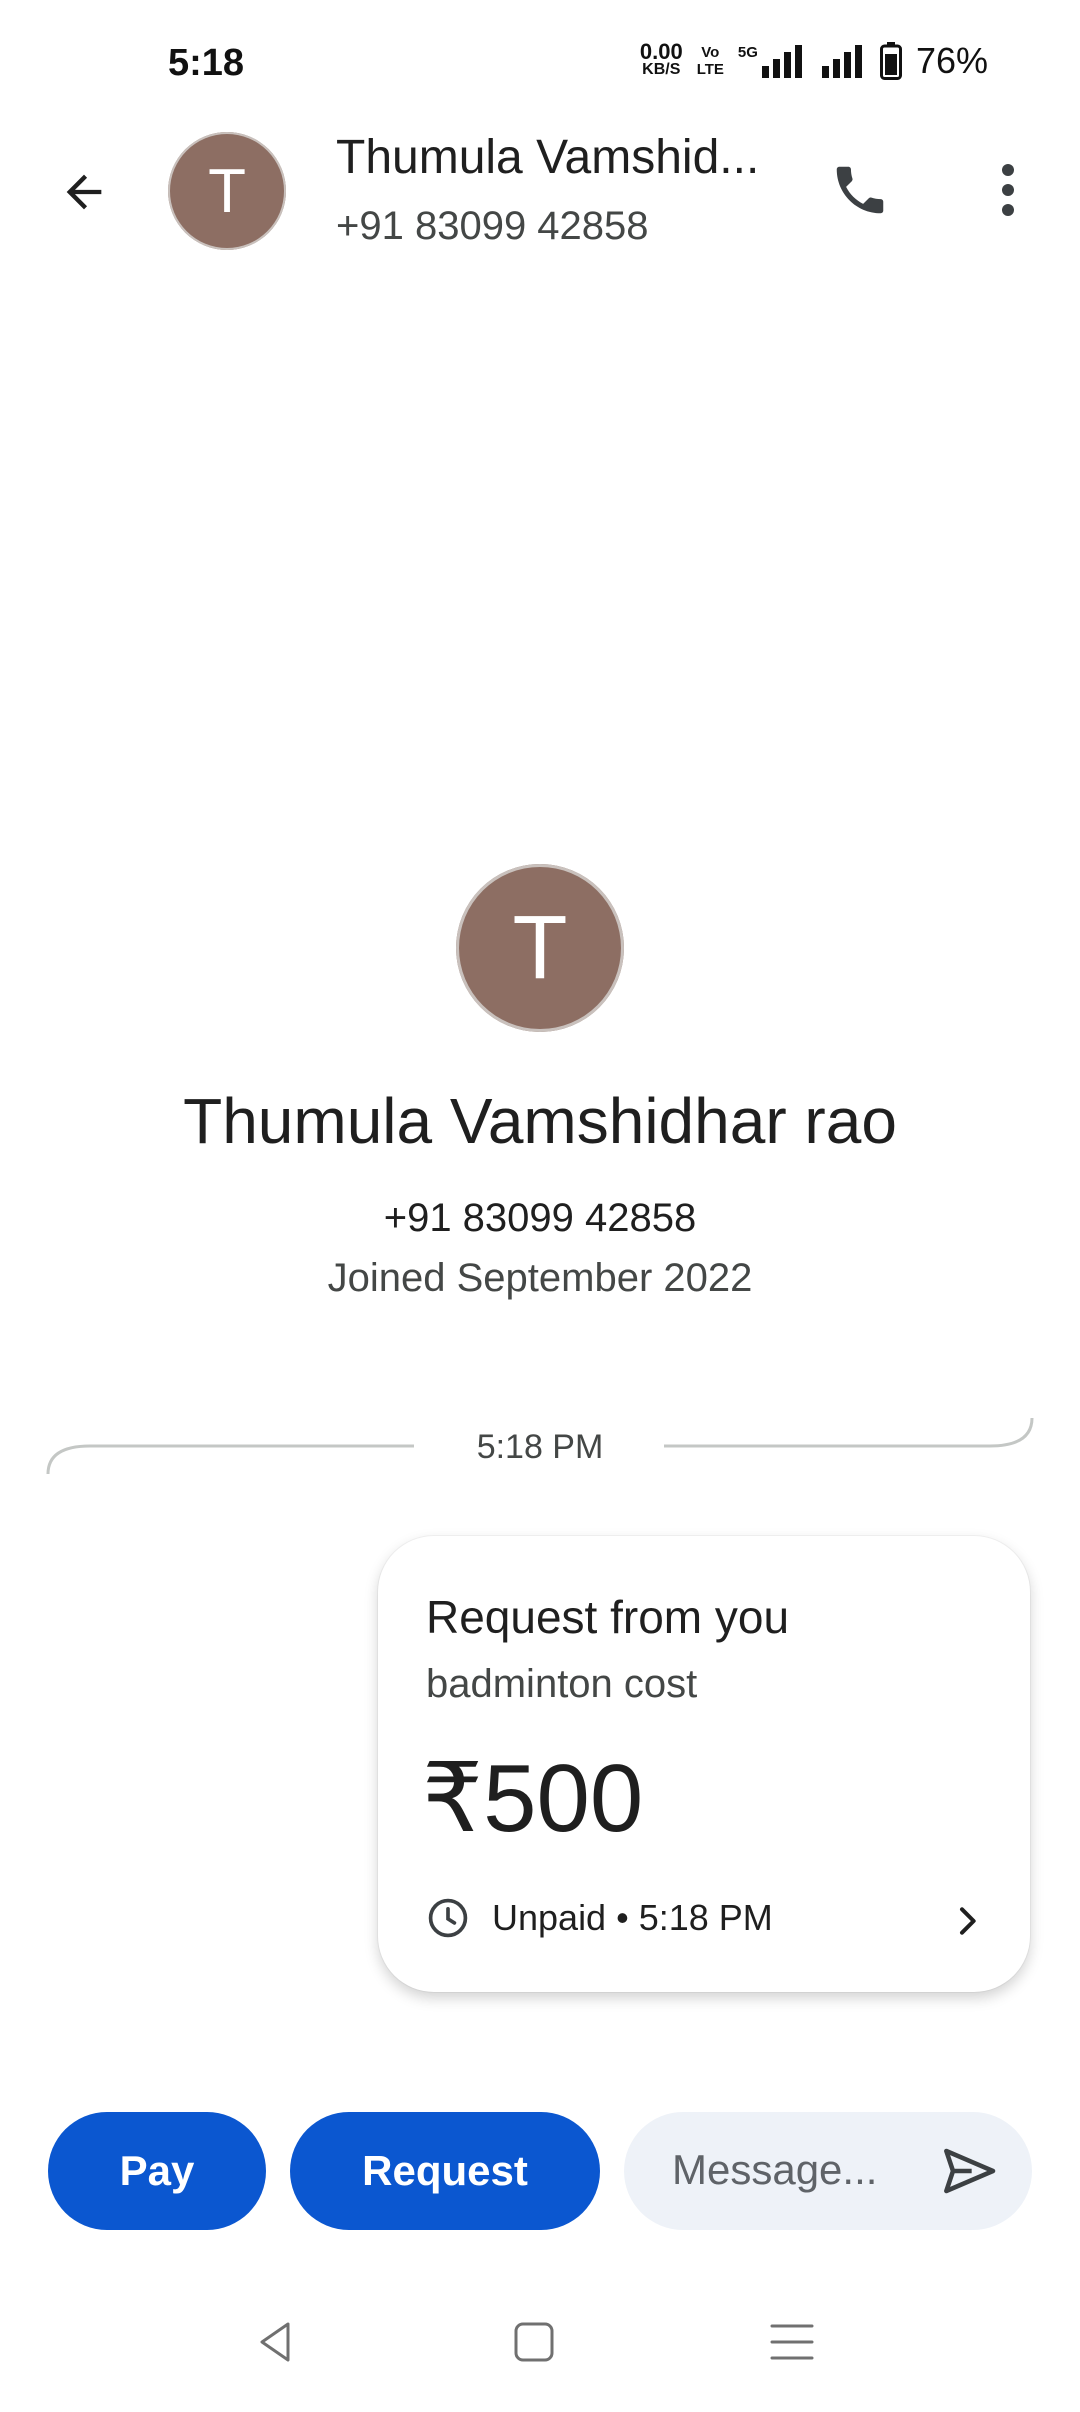 This screenshot has height=2412, width=1080. Describe the element at coordinates (890, 61) in the screenshot. I see `battery-icon` at that location.